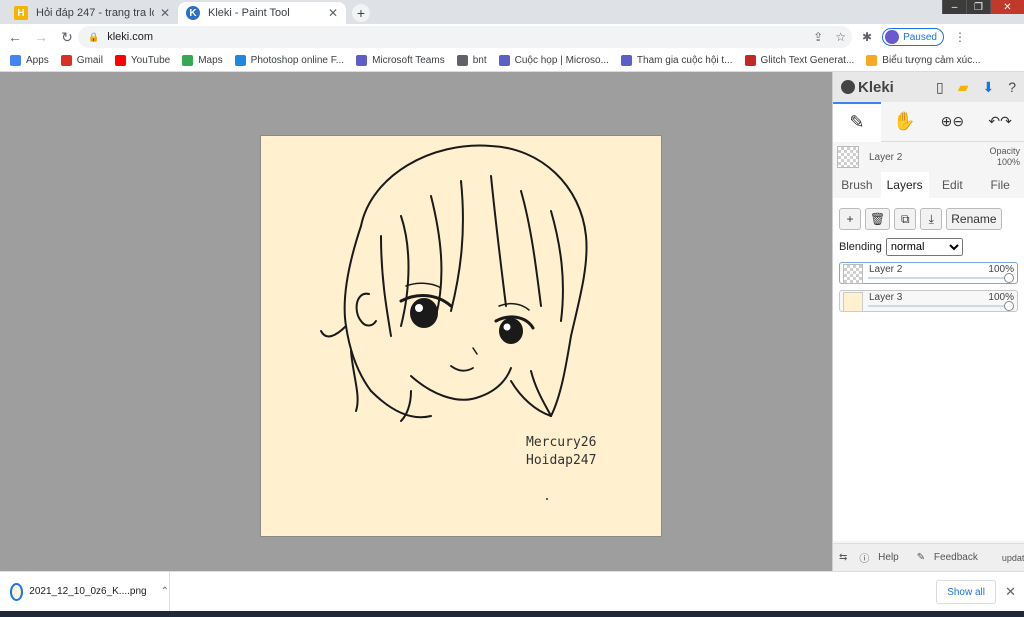 The width and height of the screenshot is (1024, 617). What do you see at coordinates (262, 13) in the screenshot?
I see `tab-kleki: K Kleki - Paint Tool ✕` at bounding box center [262, 13].